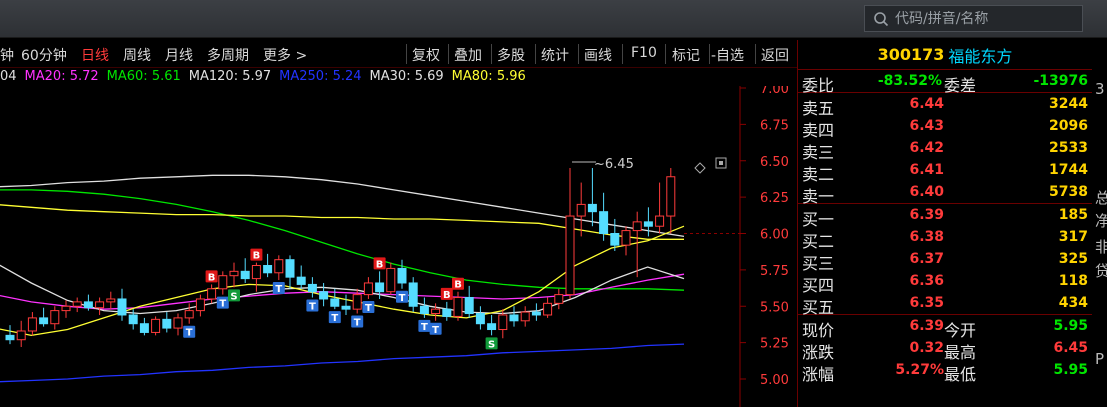  What do you see at coordinates (818, 374) in the screenshot?
I see `quote-label: 涨幅` at bounding box center [818, 374].